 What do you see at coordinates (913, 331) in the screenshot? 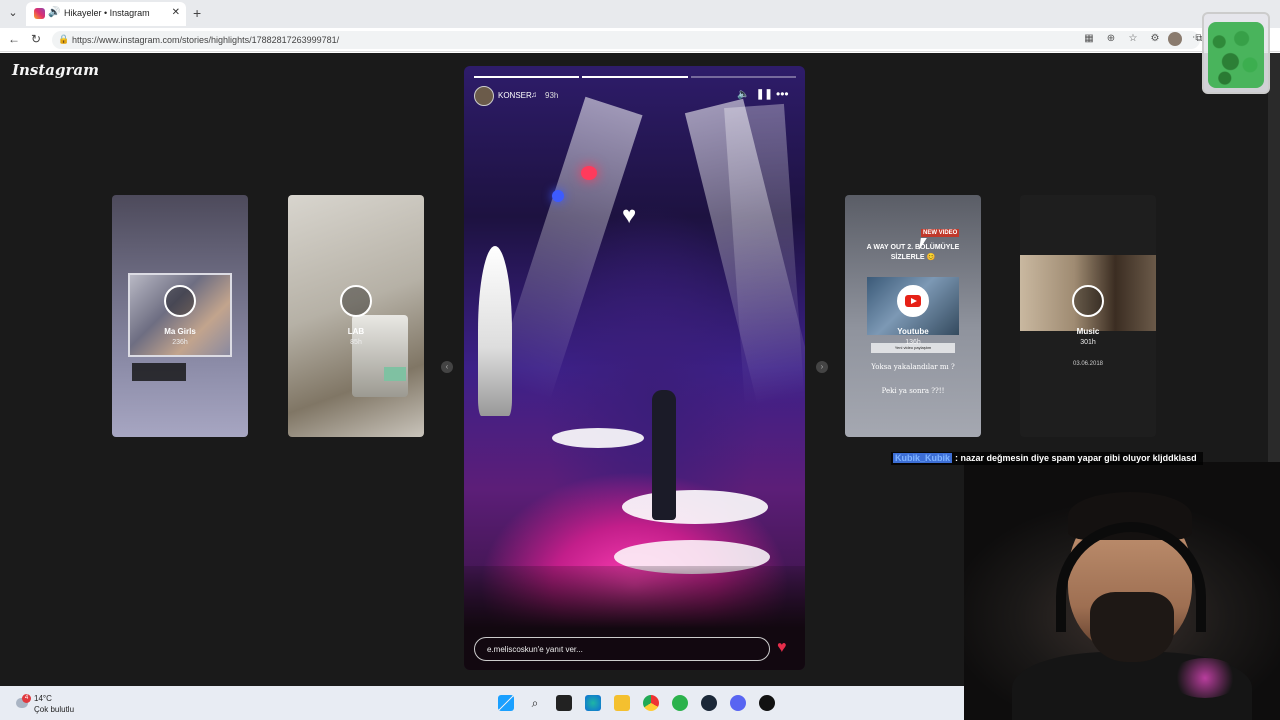
I see `highlight-name: Youtube` at bounding box center [913, 331].